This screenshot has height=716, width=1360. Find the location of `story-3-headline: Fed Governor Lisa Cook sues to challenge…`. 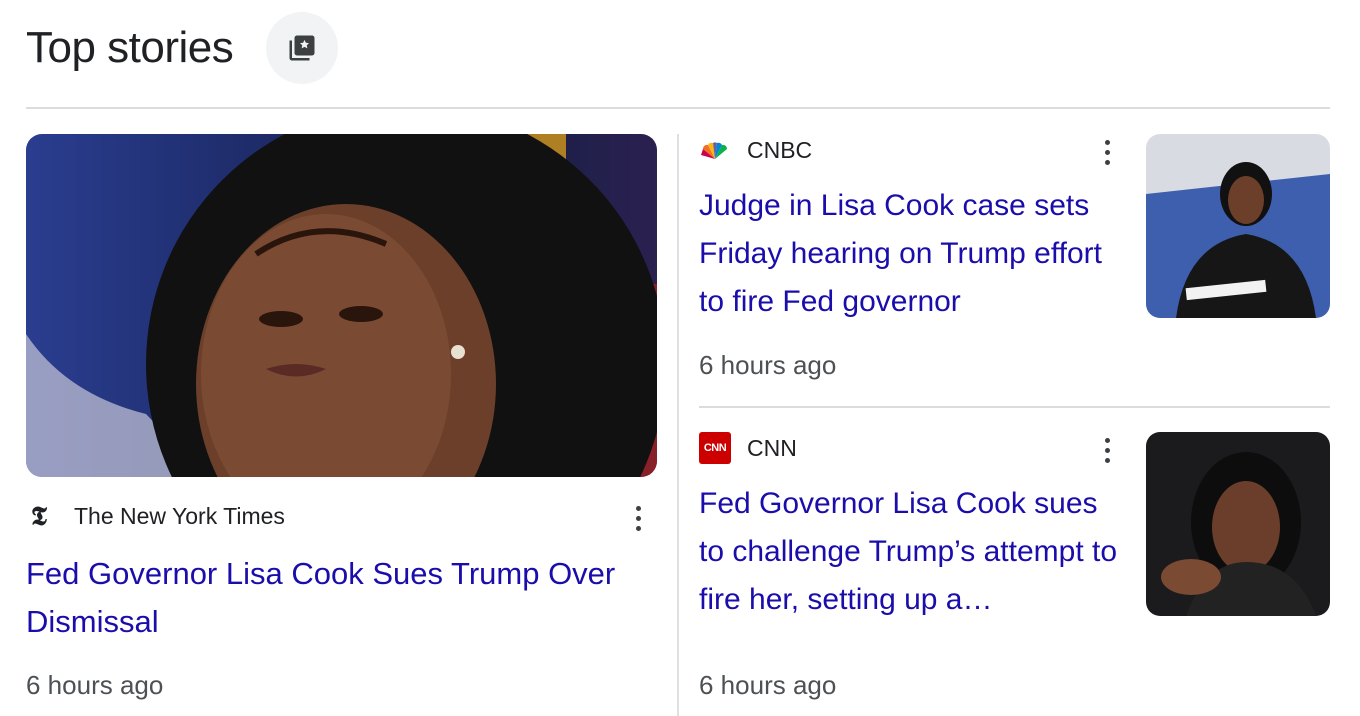

story-3-headline: Fed Governor Lisa Cook sues to challenge… is located at coordinates (911, 552).